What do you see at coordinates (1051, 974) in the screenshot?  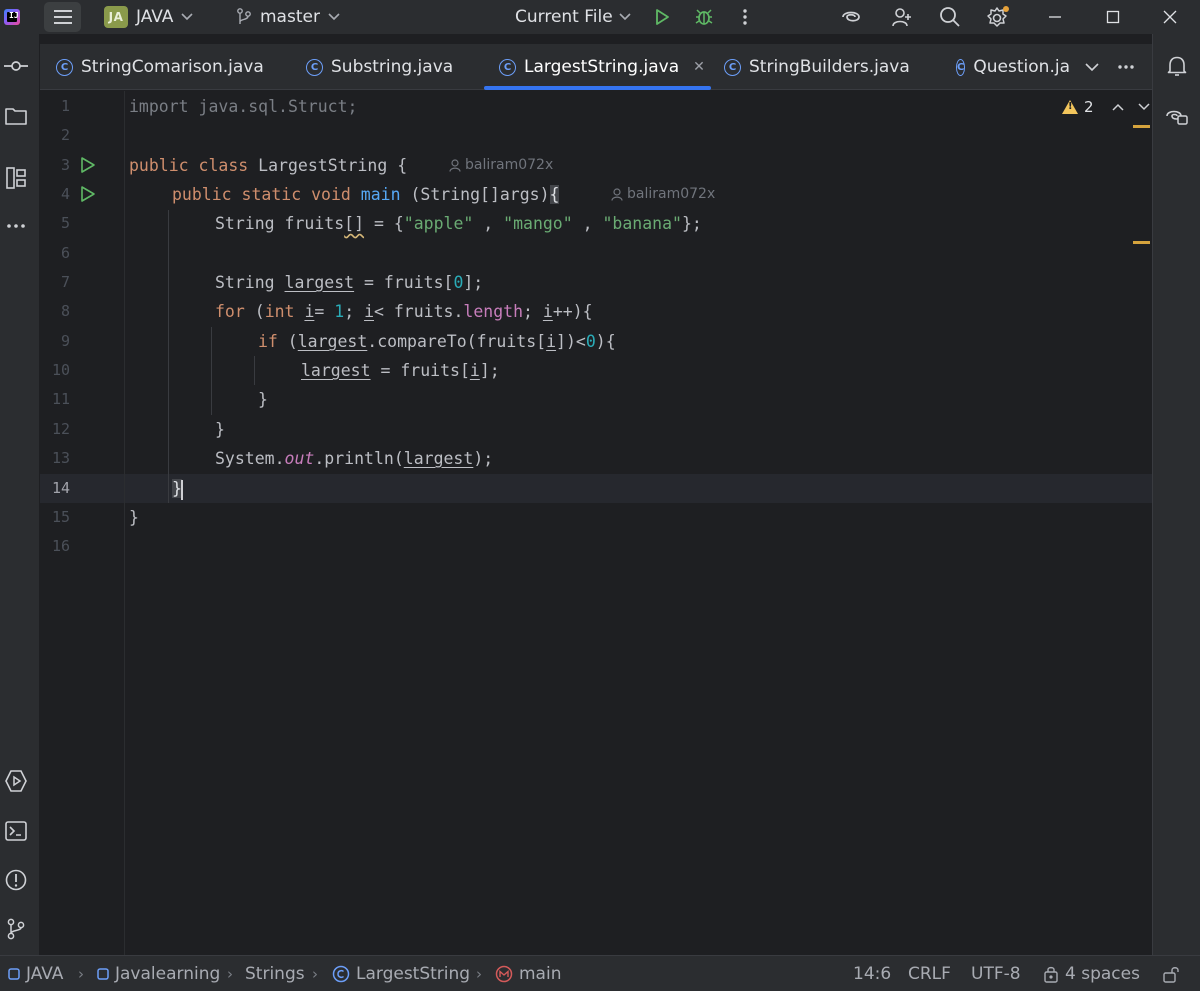 I see `editorconfig-icon` at bounding box center [1051, 974].